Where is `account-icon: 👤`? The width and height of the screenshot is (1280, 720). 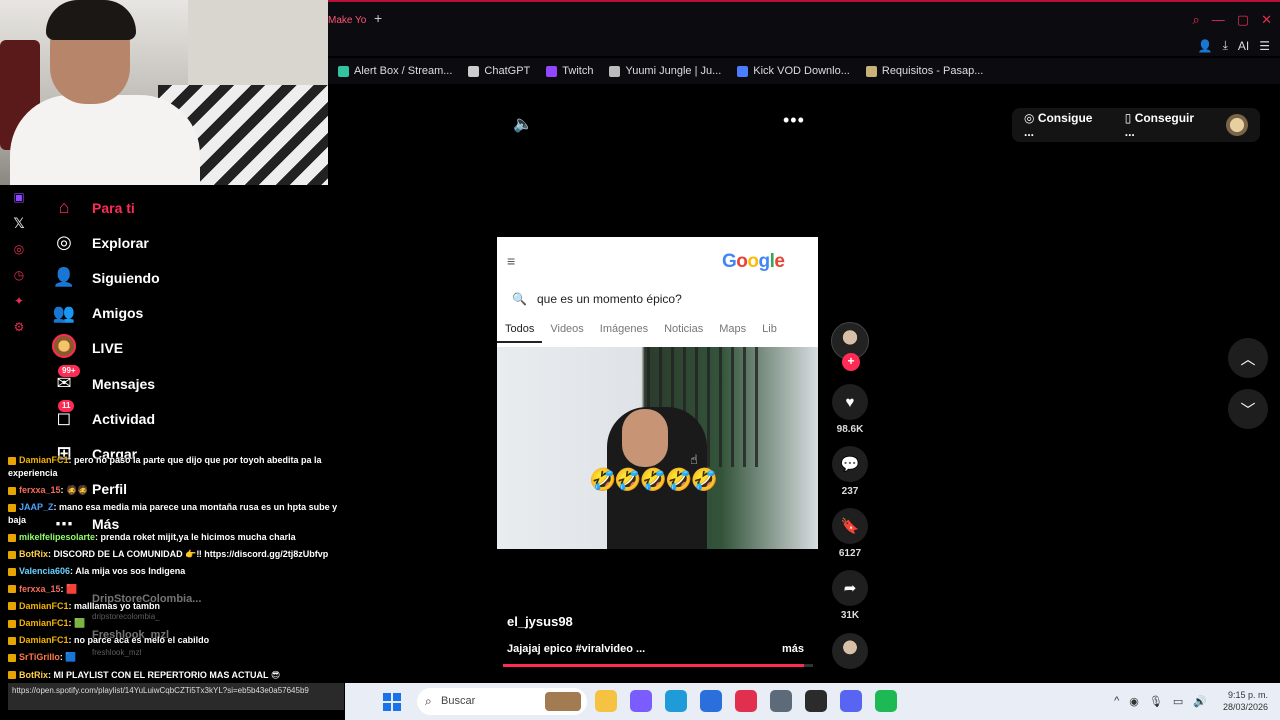 account-icon: 👤 is located at coordinates (1205, 46).